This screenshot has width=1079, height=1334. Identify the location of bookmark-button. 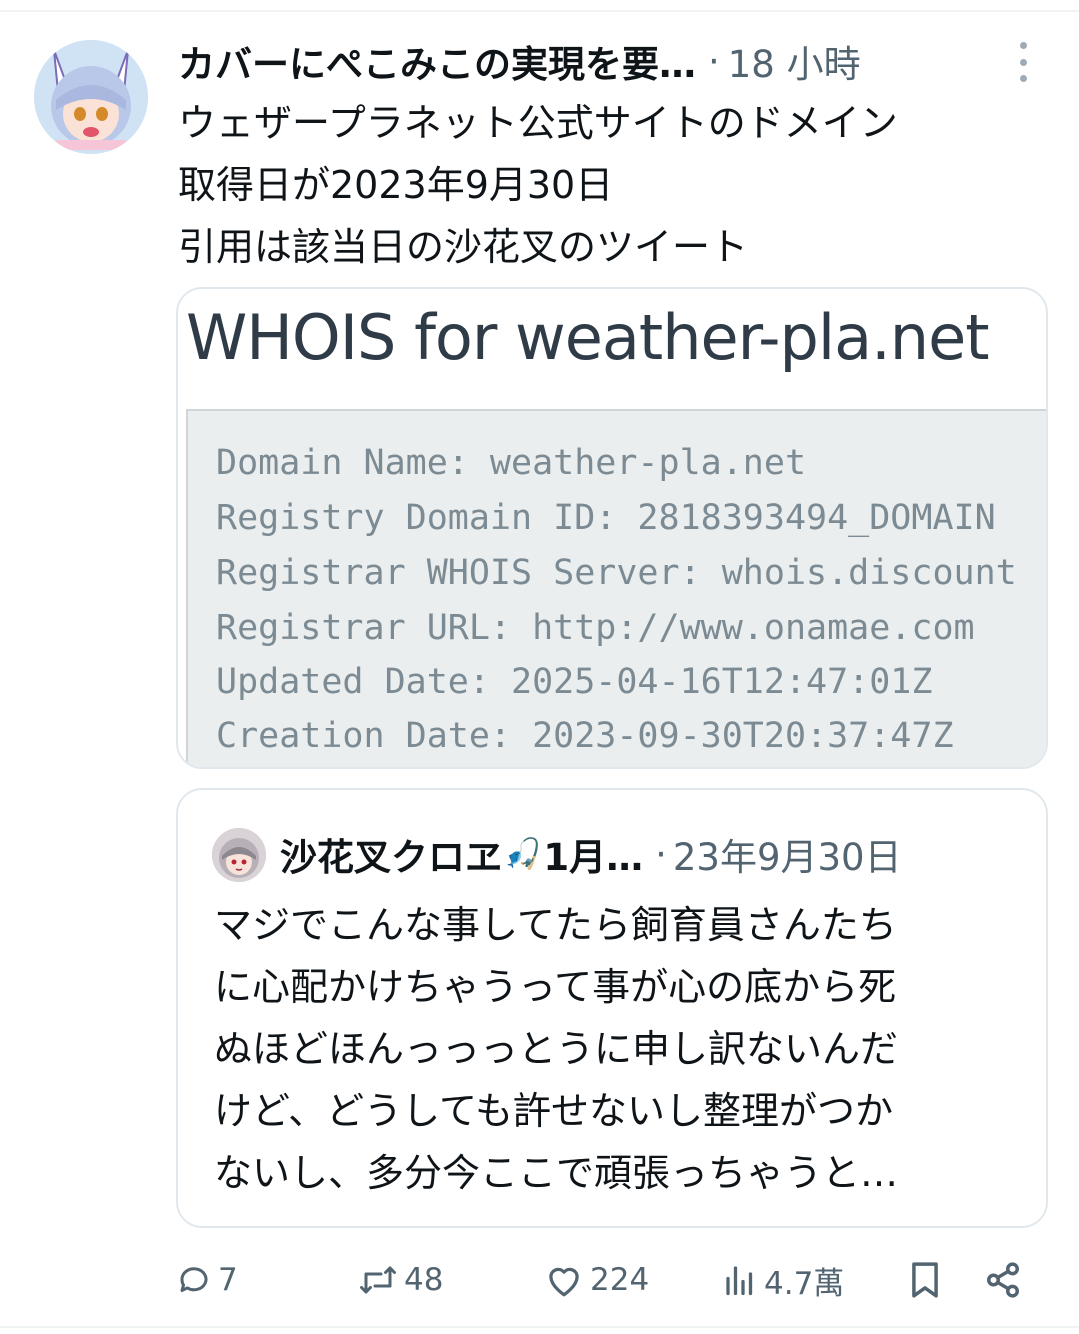
(925, 1280).